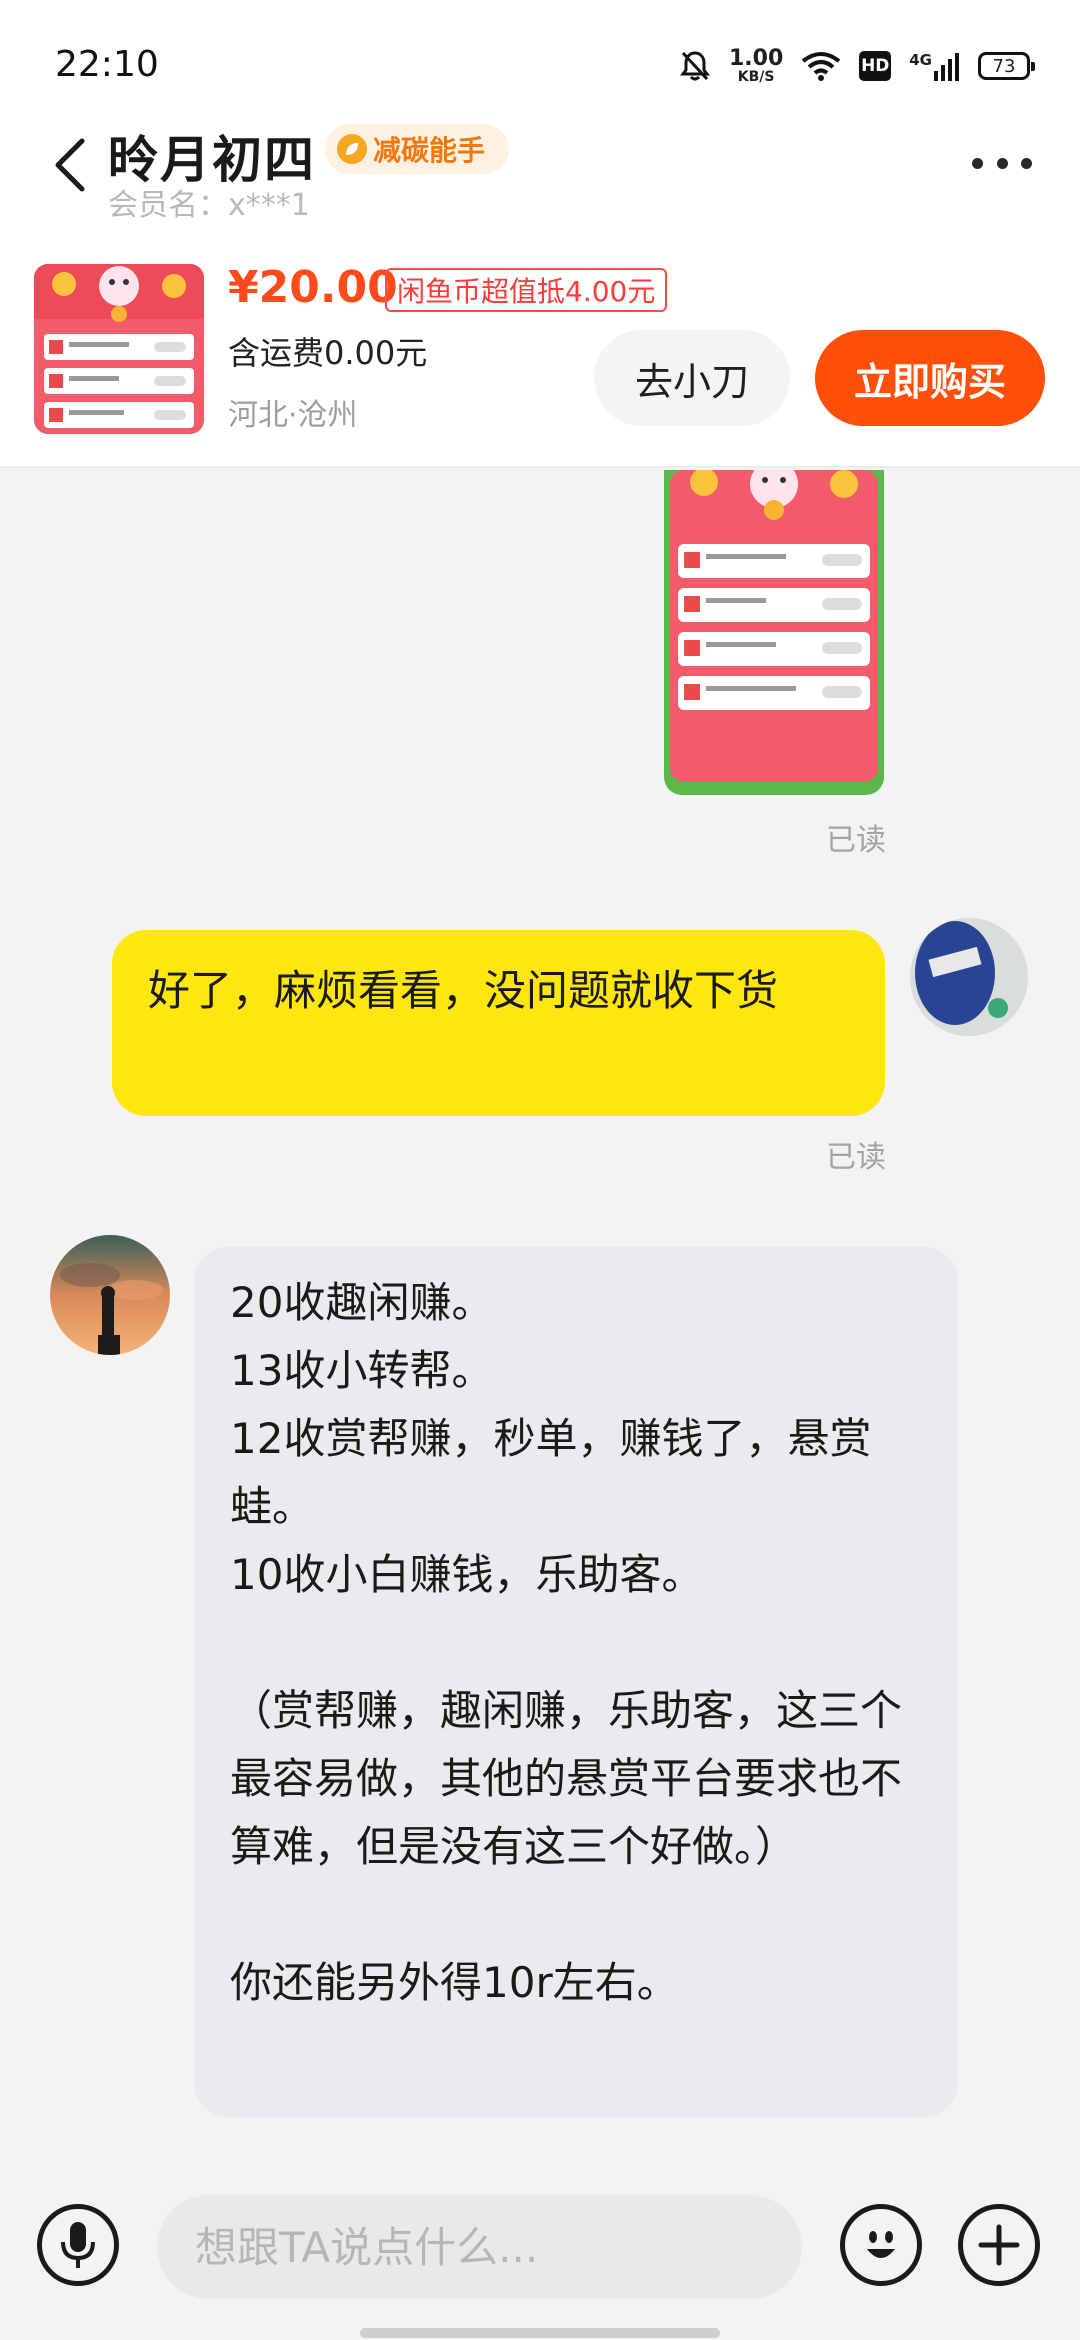 Image resolution: width=1080 pixels, height=2340 pixels. Describe the element at coordinates (934, 66) in the screenshot. I see `cellular-signal-icon: 4G` at that location.